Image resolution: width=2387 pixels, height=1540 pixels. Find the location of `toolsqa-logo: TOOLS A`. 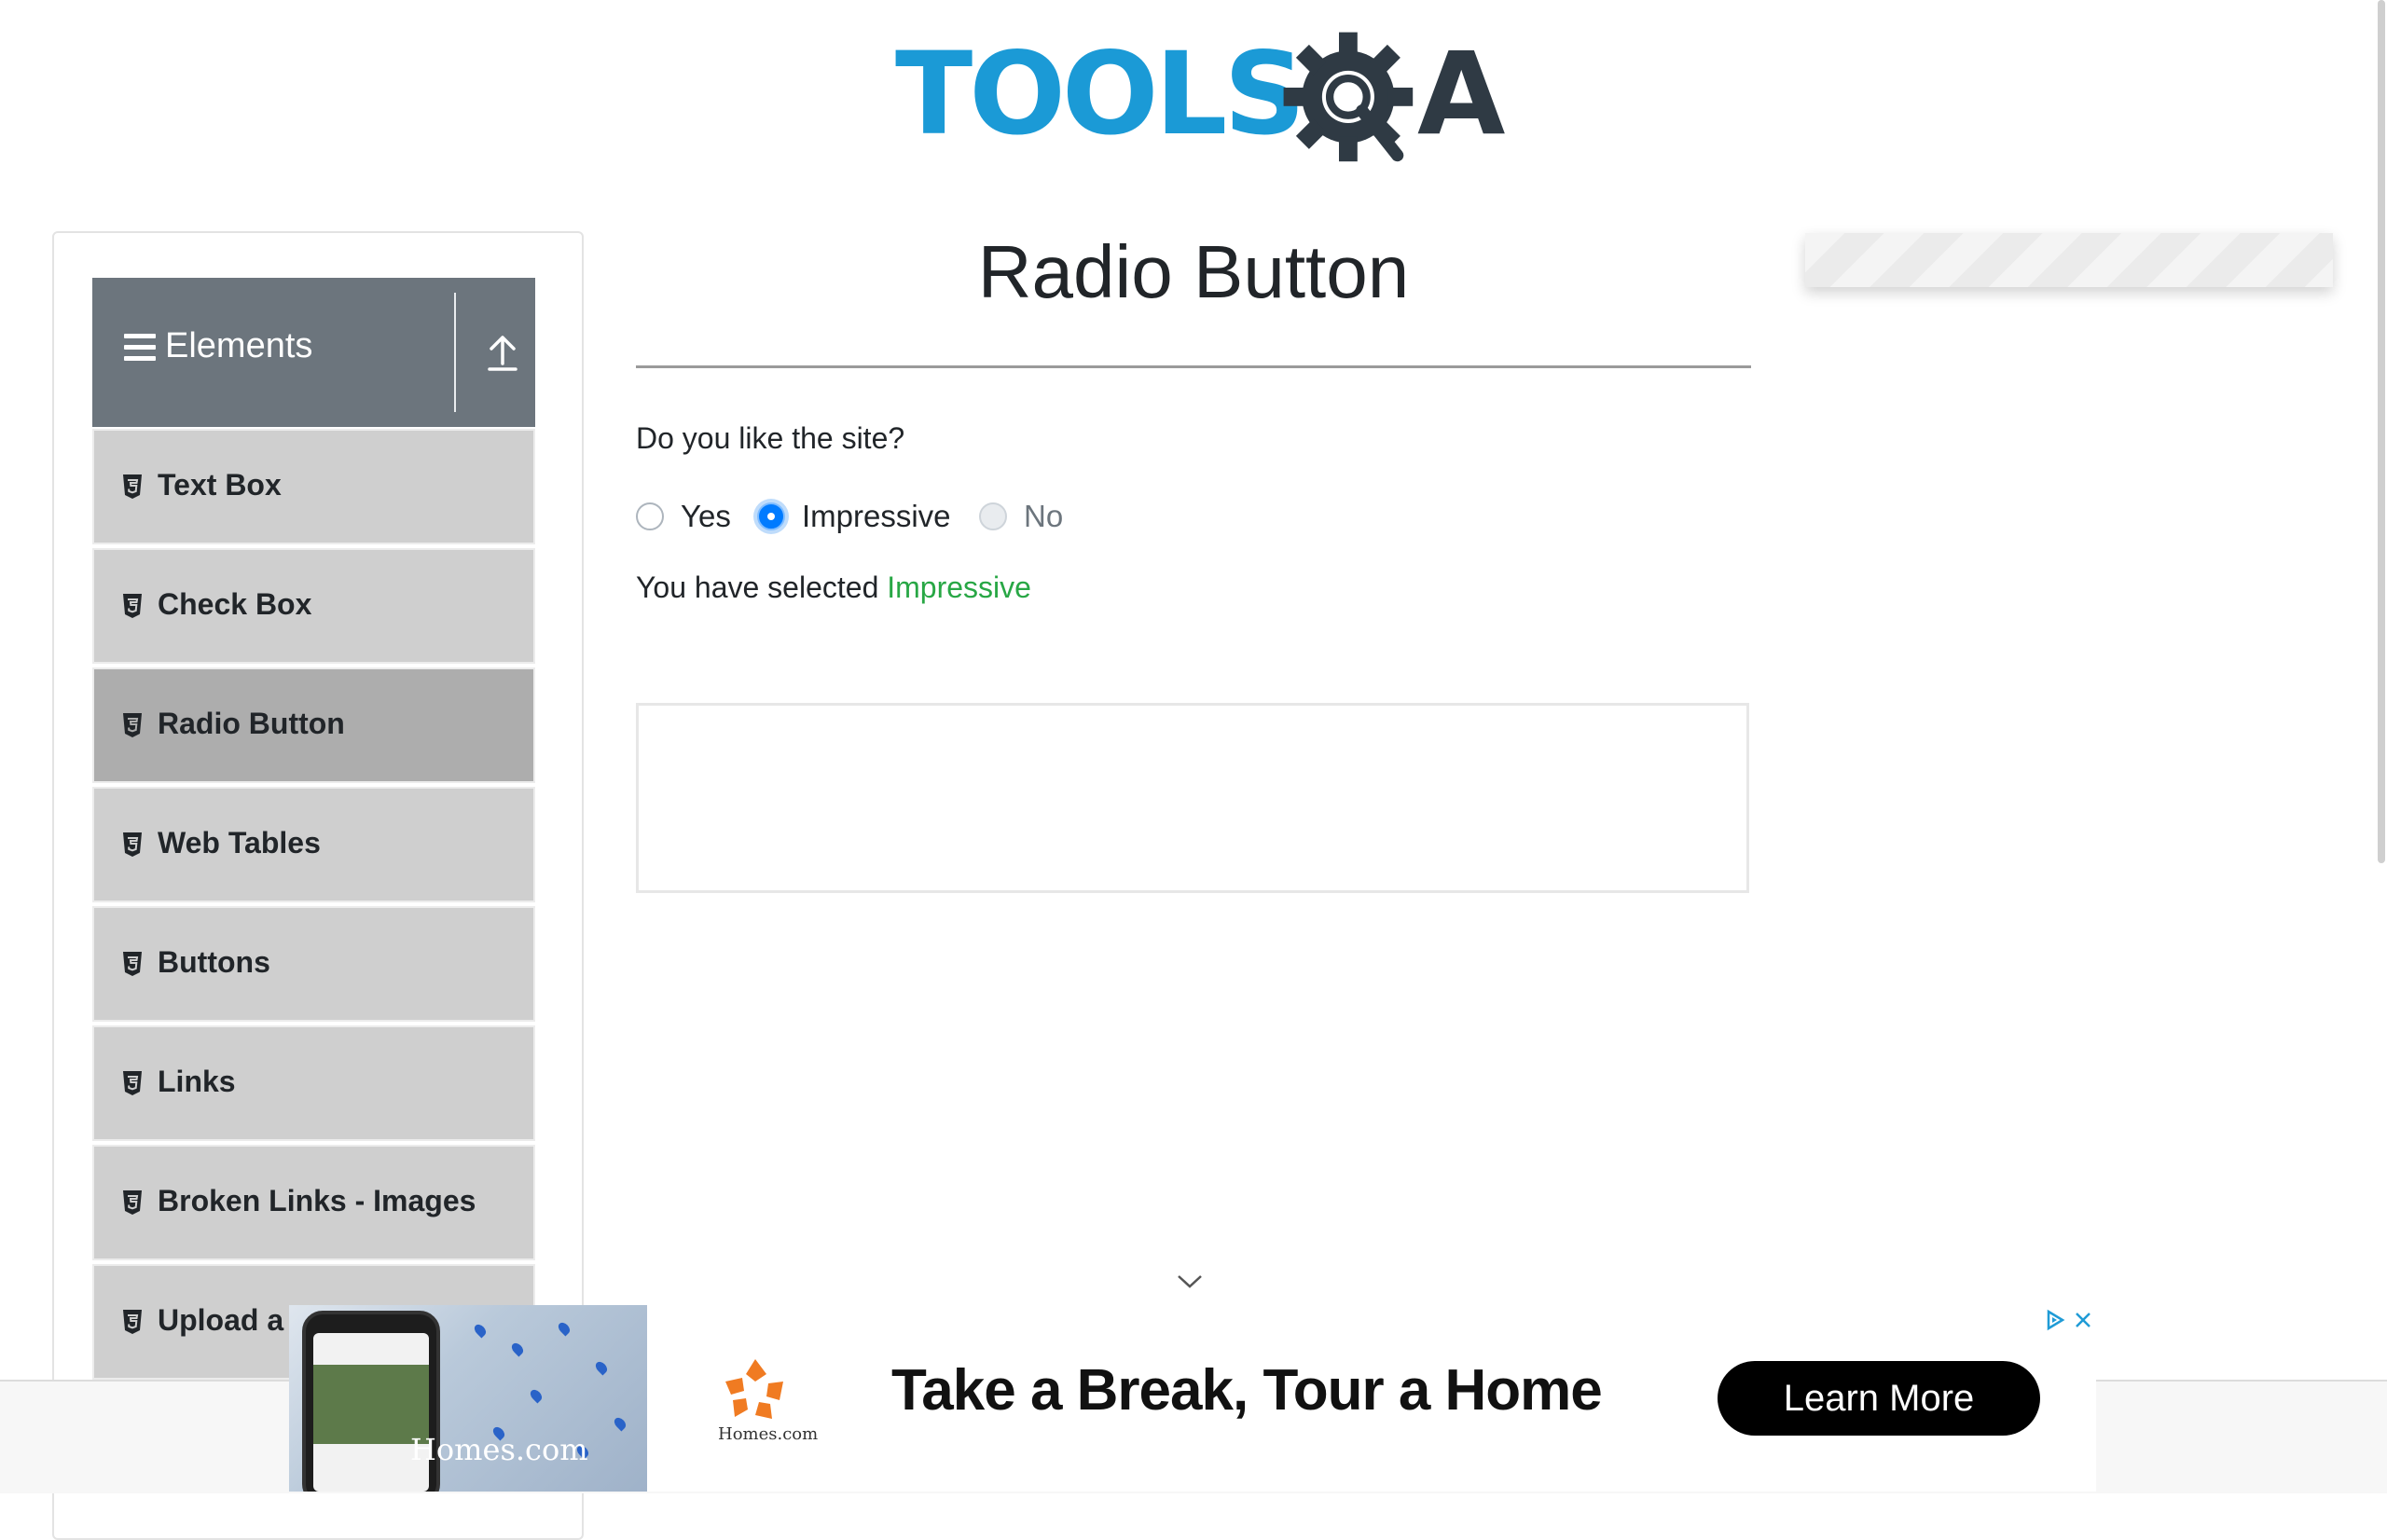

toolsqa-logo: TOOLS A is located at coordinates (1200, 98).